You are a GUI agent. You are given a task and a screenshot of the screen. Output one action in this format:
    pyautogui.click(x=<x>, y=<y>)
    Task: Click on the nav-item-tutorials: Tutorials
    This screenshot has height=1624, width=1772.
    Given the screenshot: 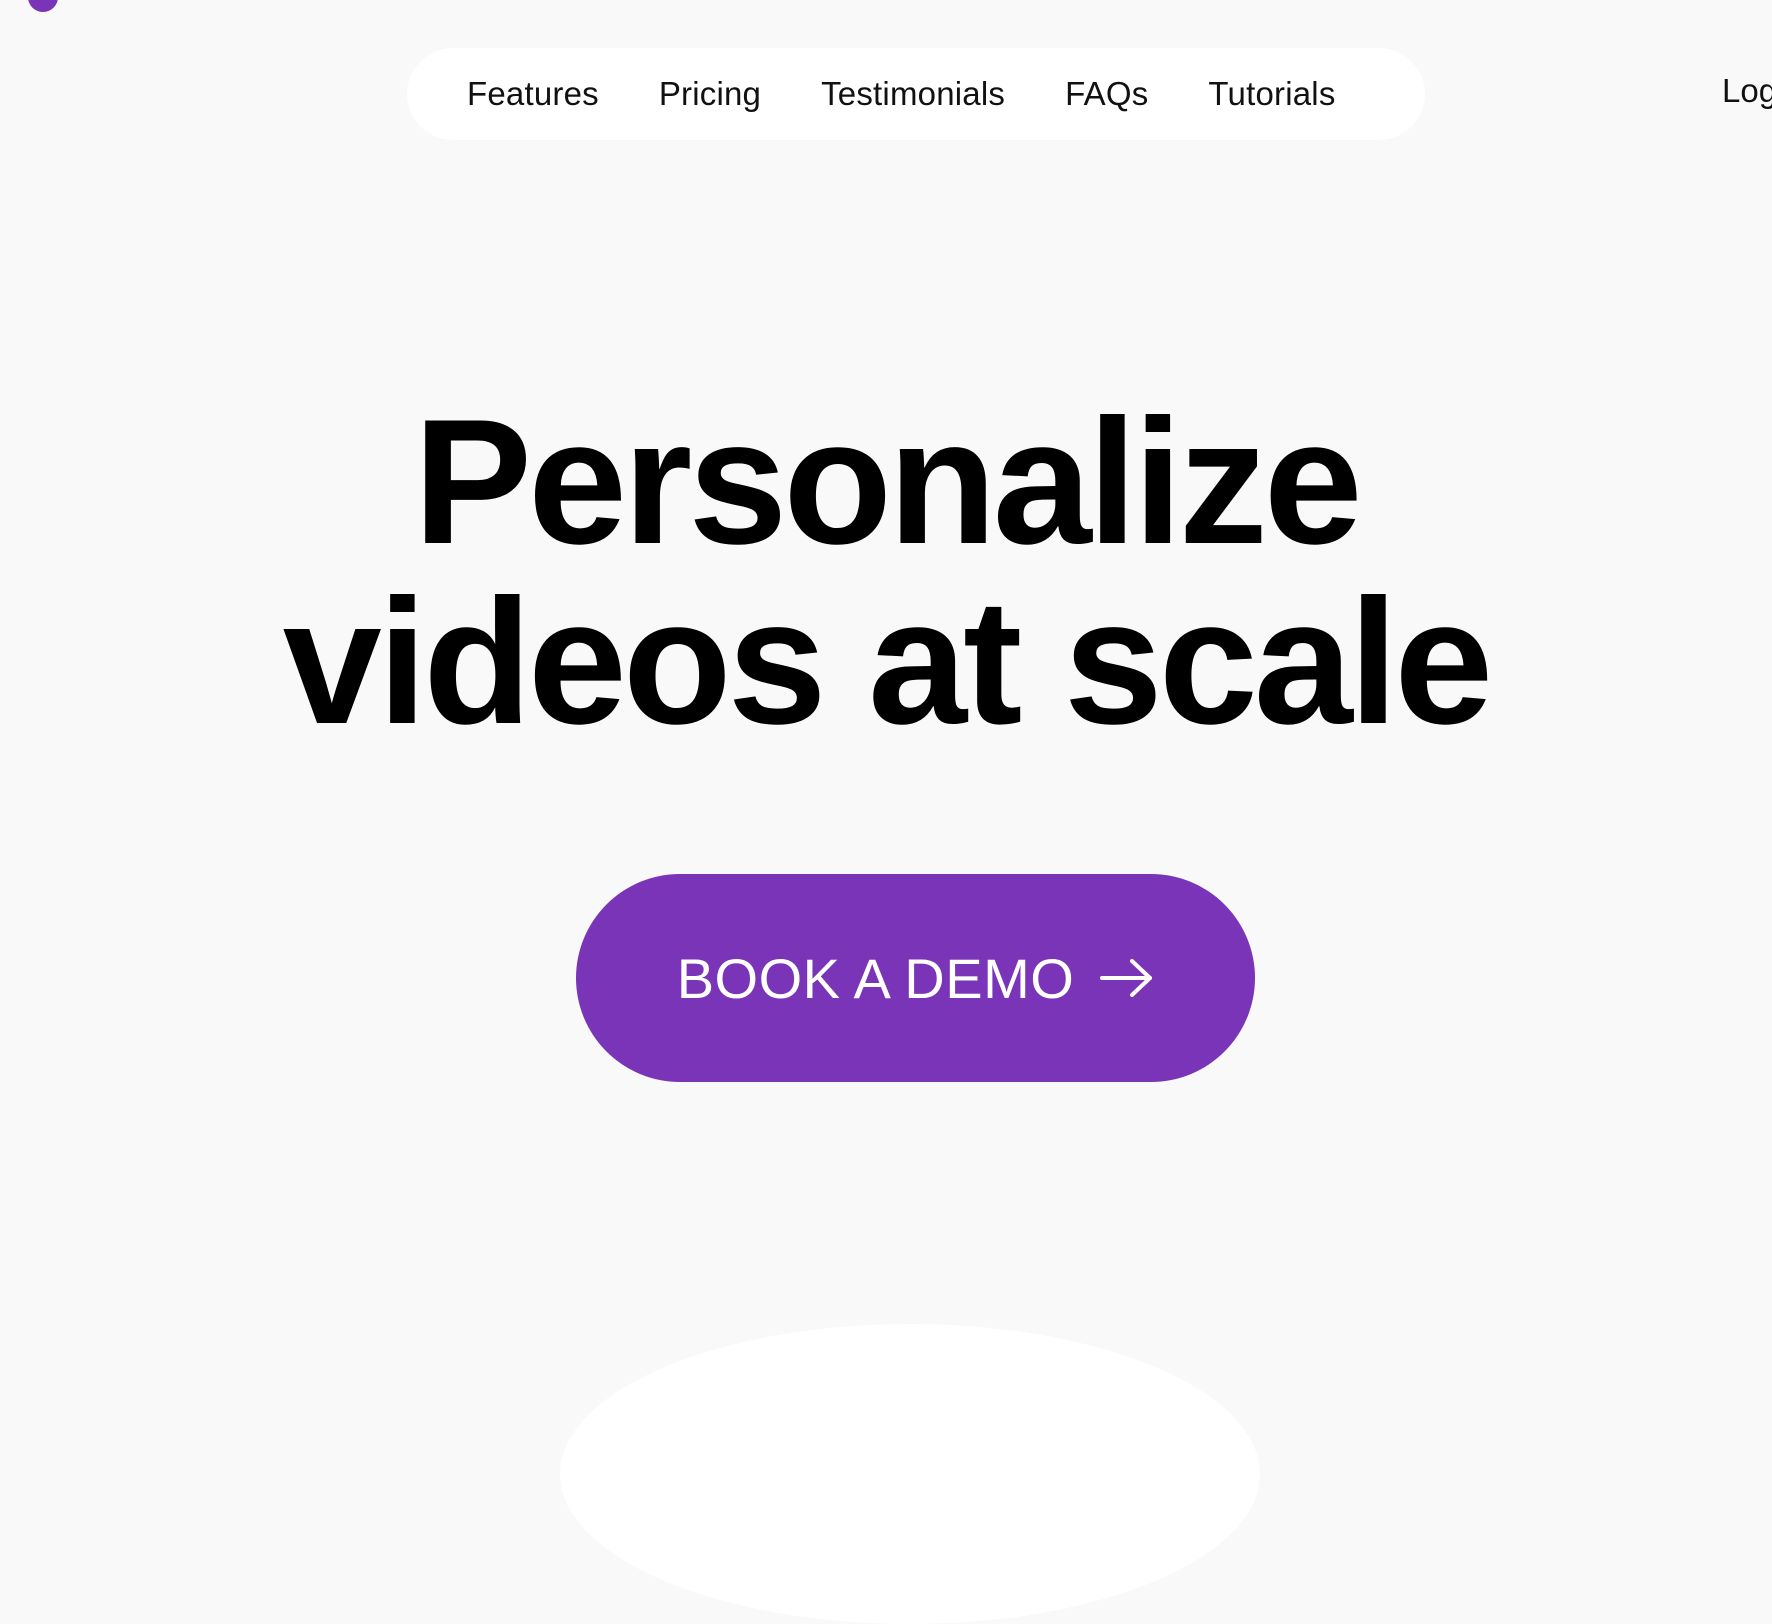 What is the action you would take?
    pyautogui.click(x=1271, y=94)
    